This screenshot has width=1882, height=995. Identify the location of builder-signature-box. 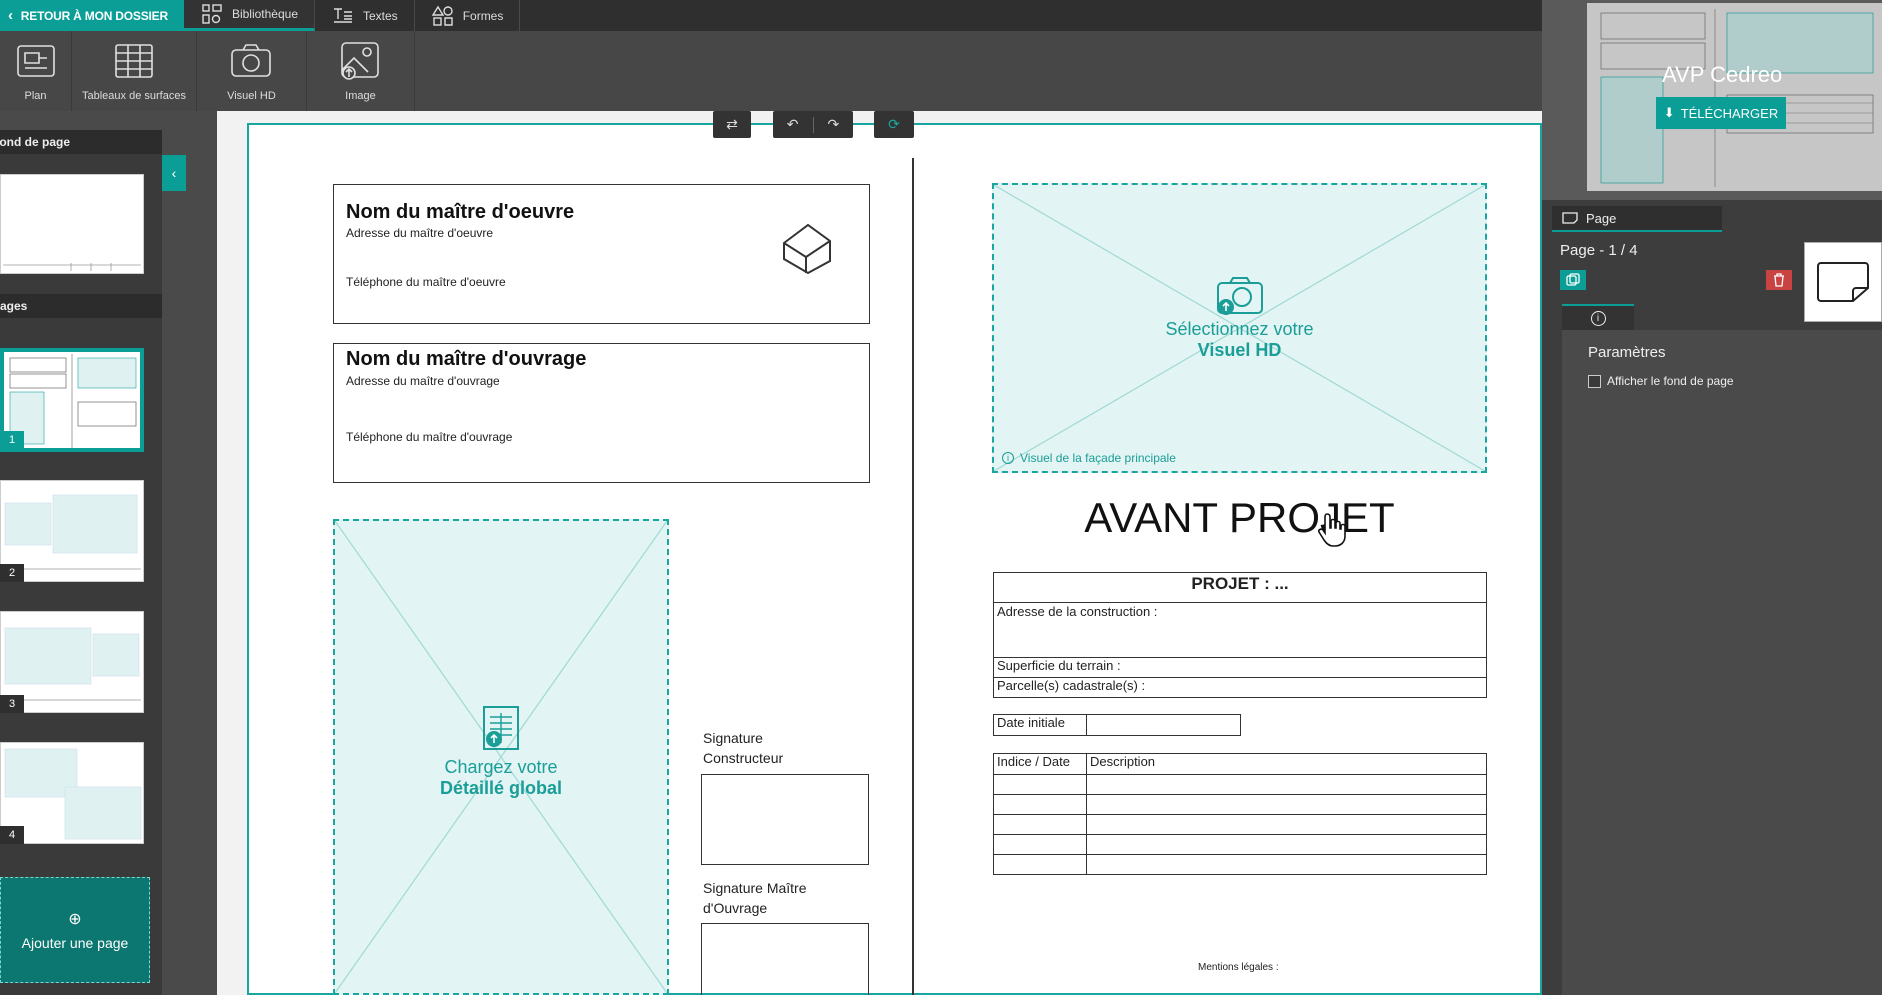
(785, 819).